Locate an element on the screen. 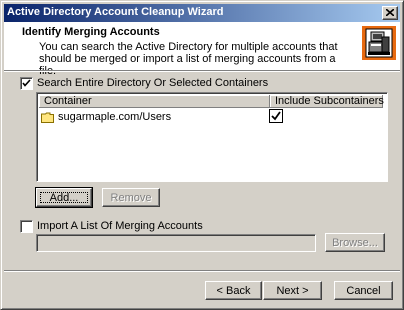 The height and width of the screenshot is (310, 404). include-subcontainers-checkbox is located at coordinates (276, 116).